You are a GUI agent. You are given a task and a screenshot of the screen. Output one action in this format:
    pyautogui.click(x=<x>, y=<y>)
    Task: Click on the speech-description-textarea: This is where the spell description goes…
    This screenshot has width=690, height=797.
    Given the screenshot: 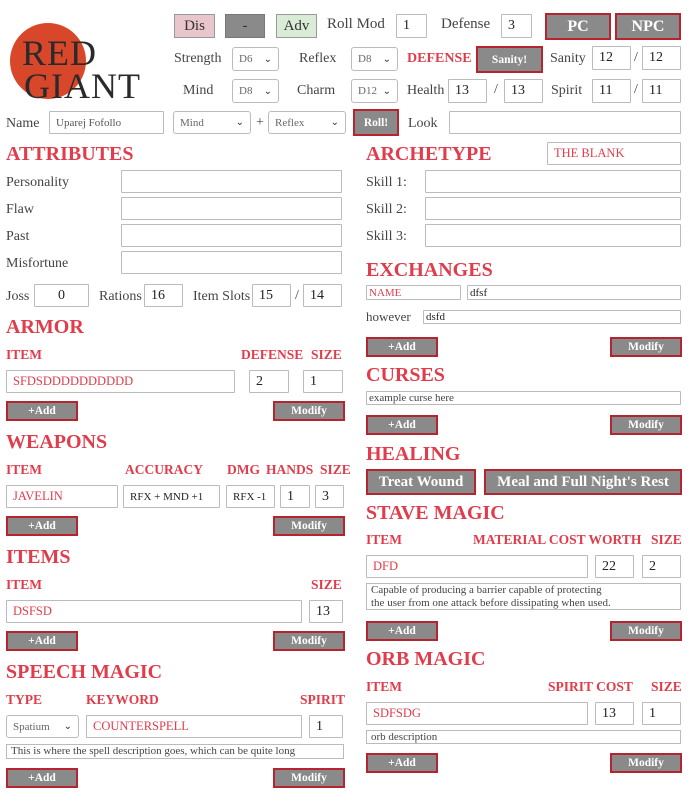 What is the action you would take?
    pyautogui.click(x=175, y=751)
    